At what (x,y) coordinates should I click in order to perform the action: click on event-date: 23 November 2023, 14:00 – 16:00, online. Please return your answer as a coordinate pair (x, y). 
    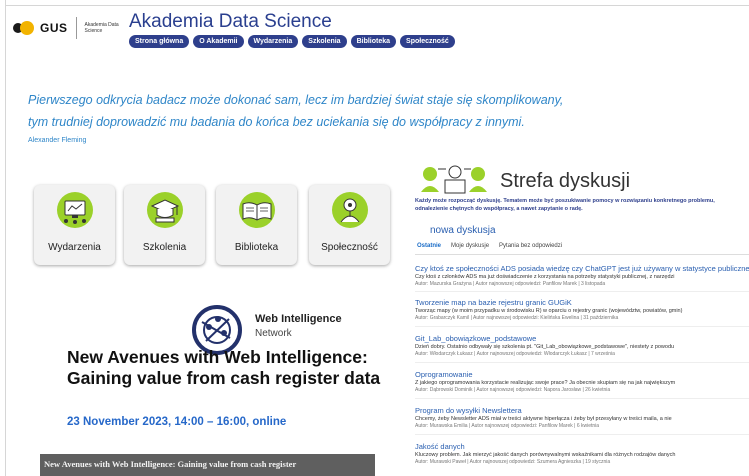
    Looking at the image, I should click on (177, 422).